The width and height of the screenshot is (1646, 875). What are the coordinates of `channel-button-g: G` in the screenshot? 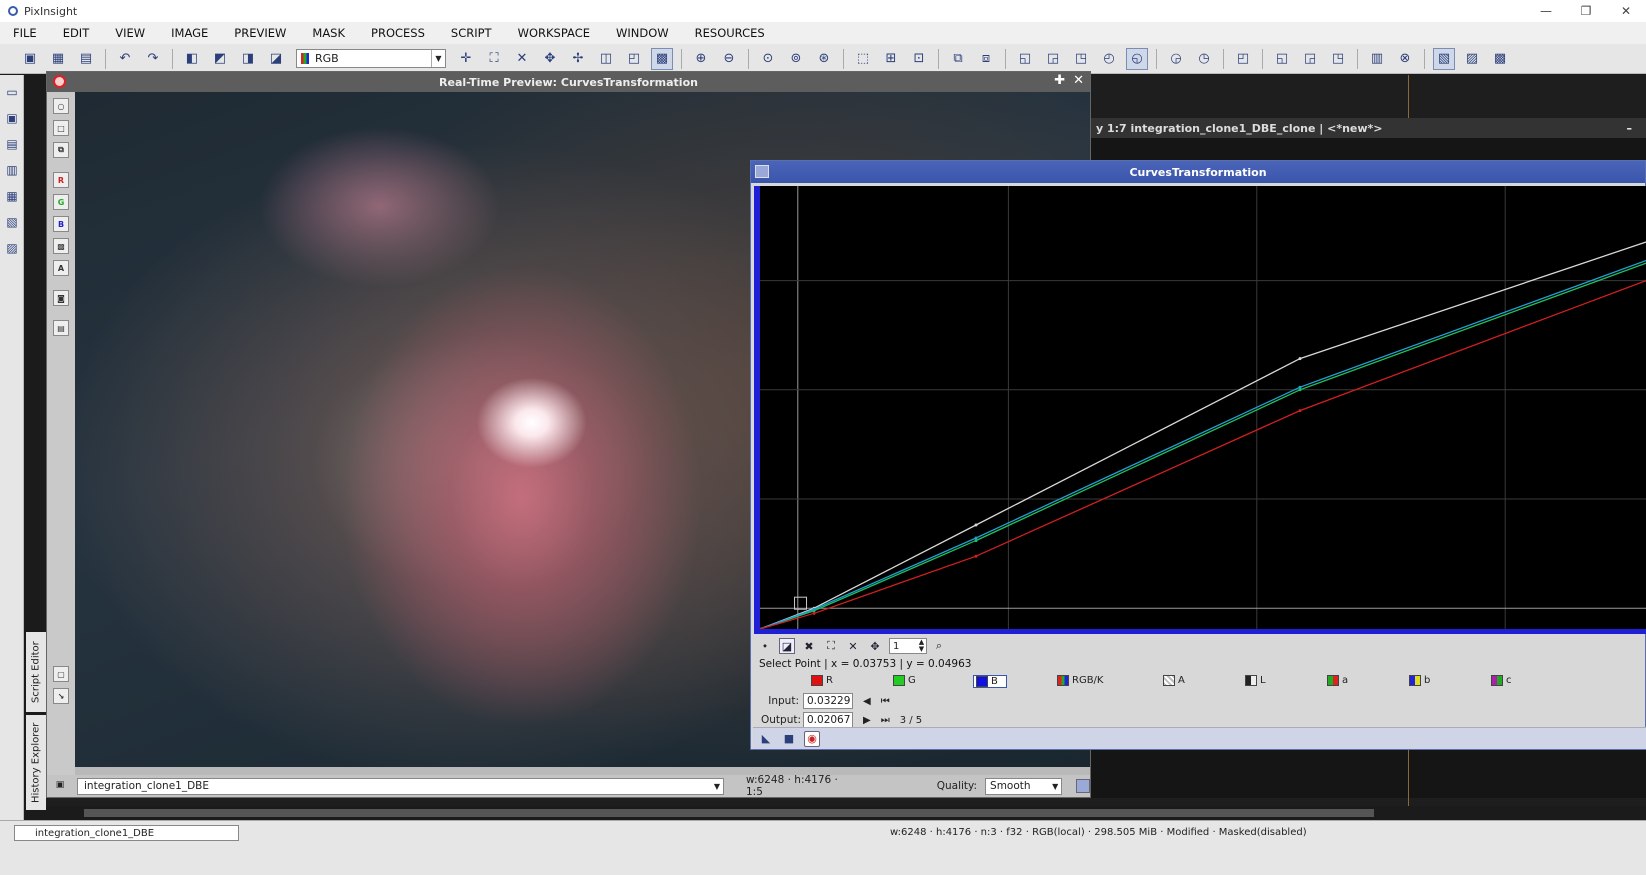 It's located at (904, 680).